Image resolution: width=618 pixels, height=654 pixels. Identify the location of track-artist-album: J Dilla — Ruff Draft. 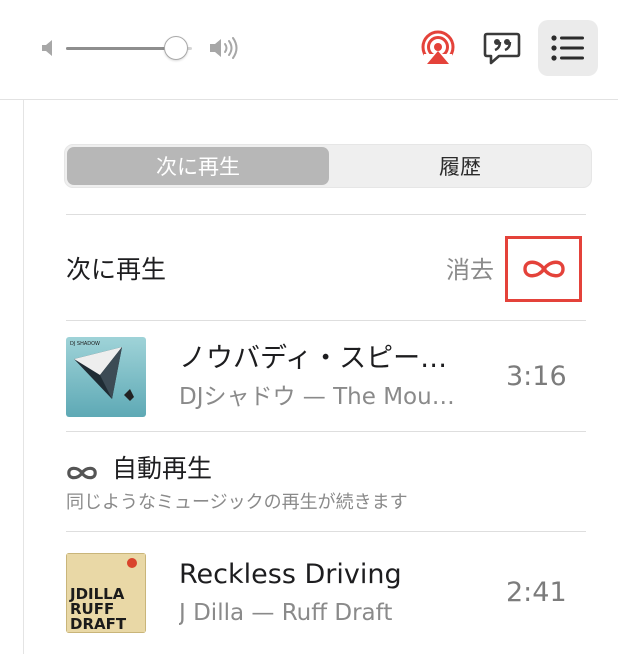
(286, 613).